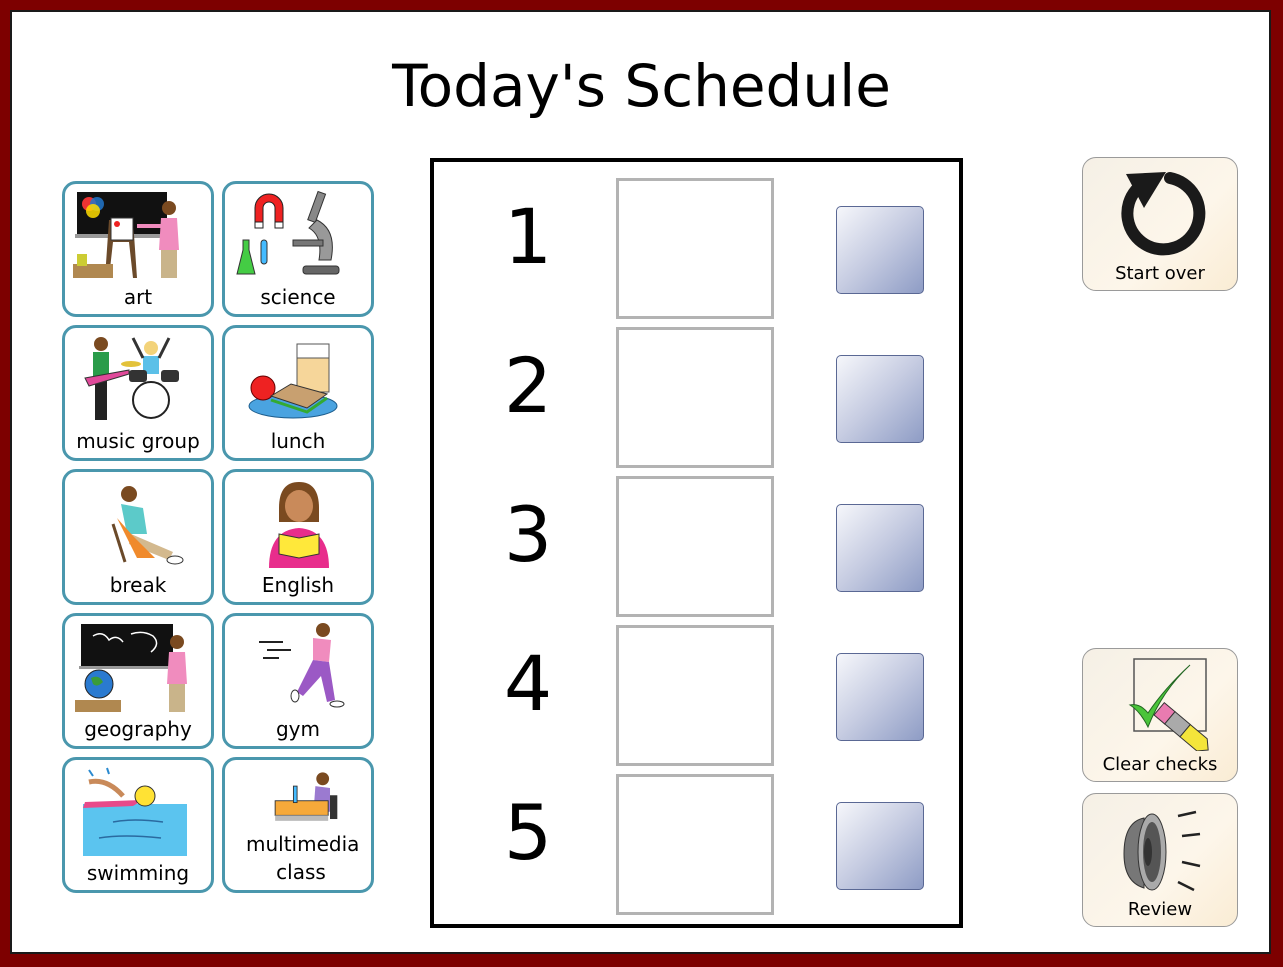  What do you see at coordinates (147, 525) in the screenshot?
I see `break-relaxing-icon` at bounding box center [147, 525].